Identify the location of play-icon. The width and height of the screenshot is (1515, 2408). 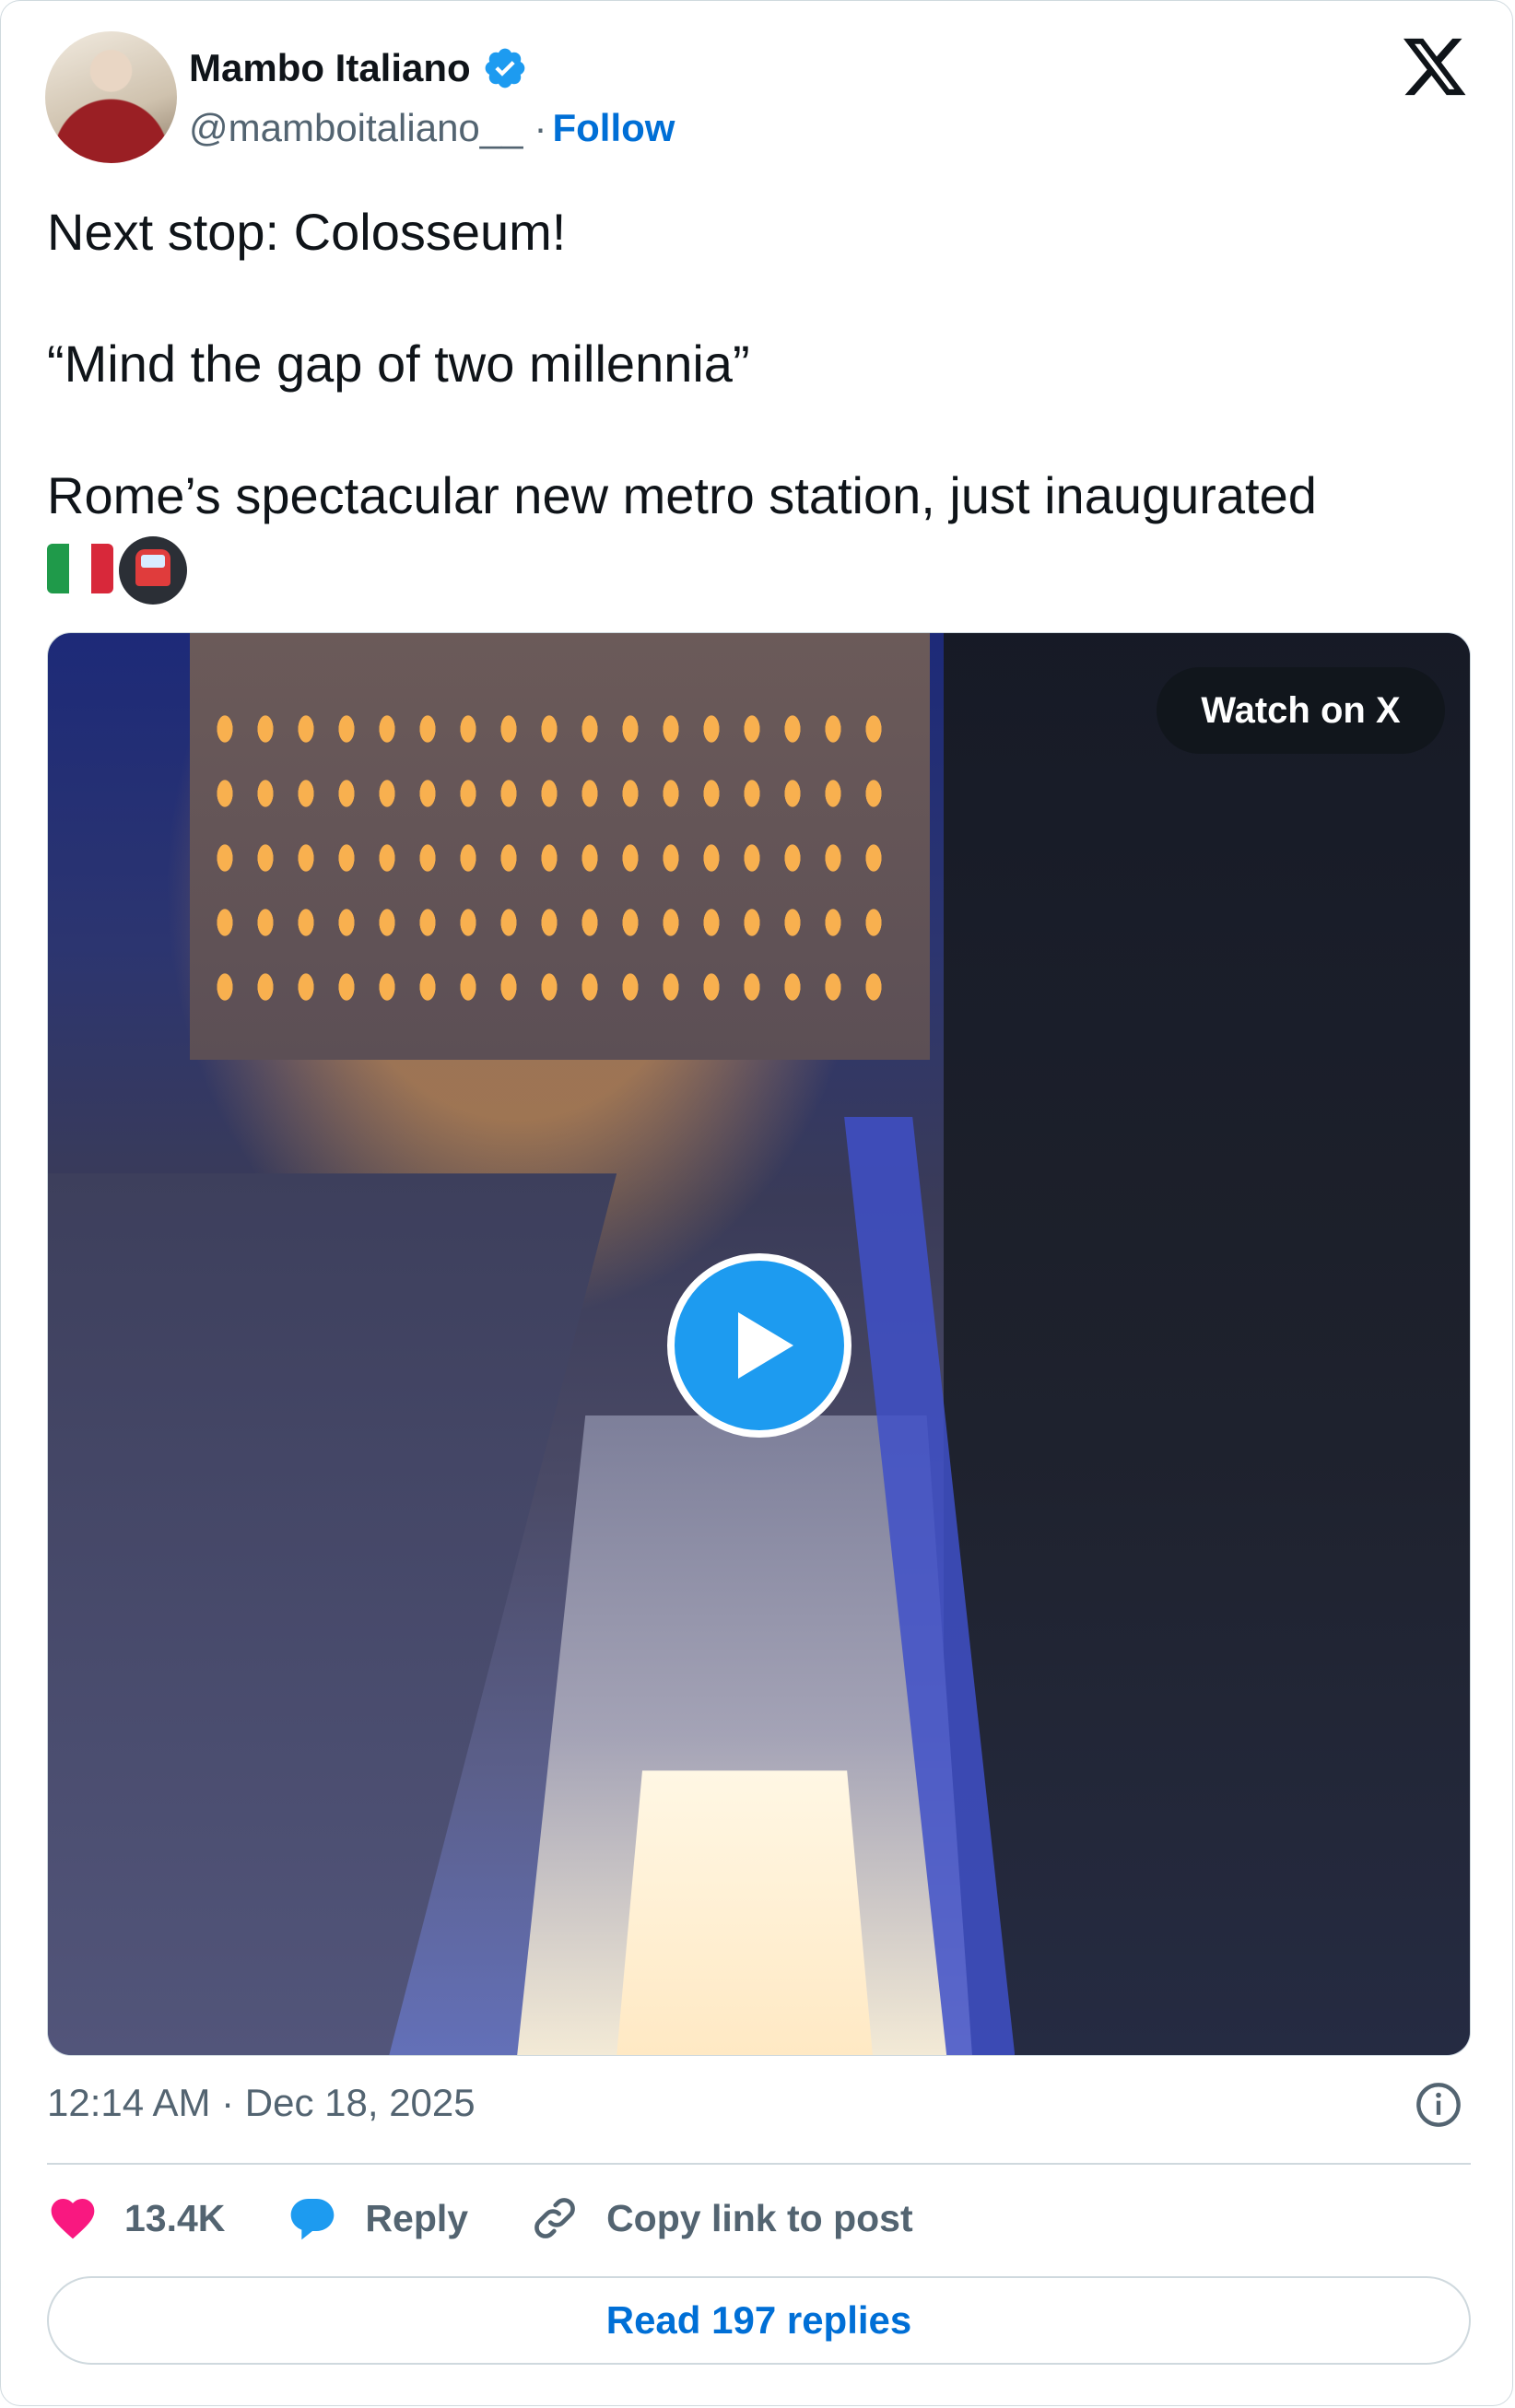
(765, 1345).